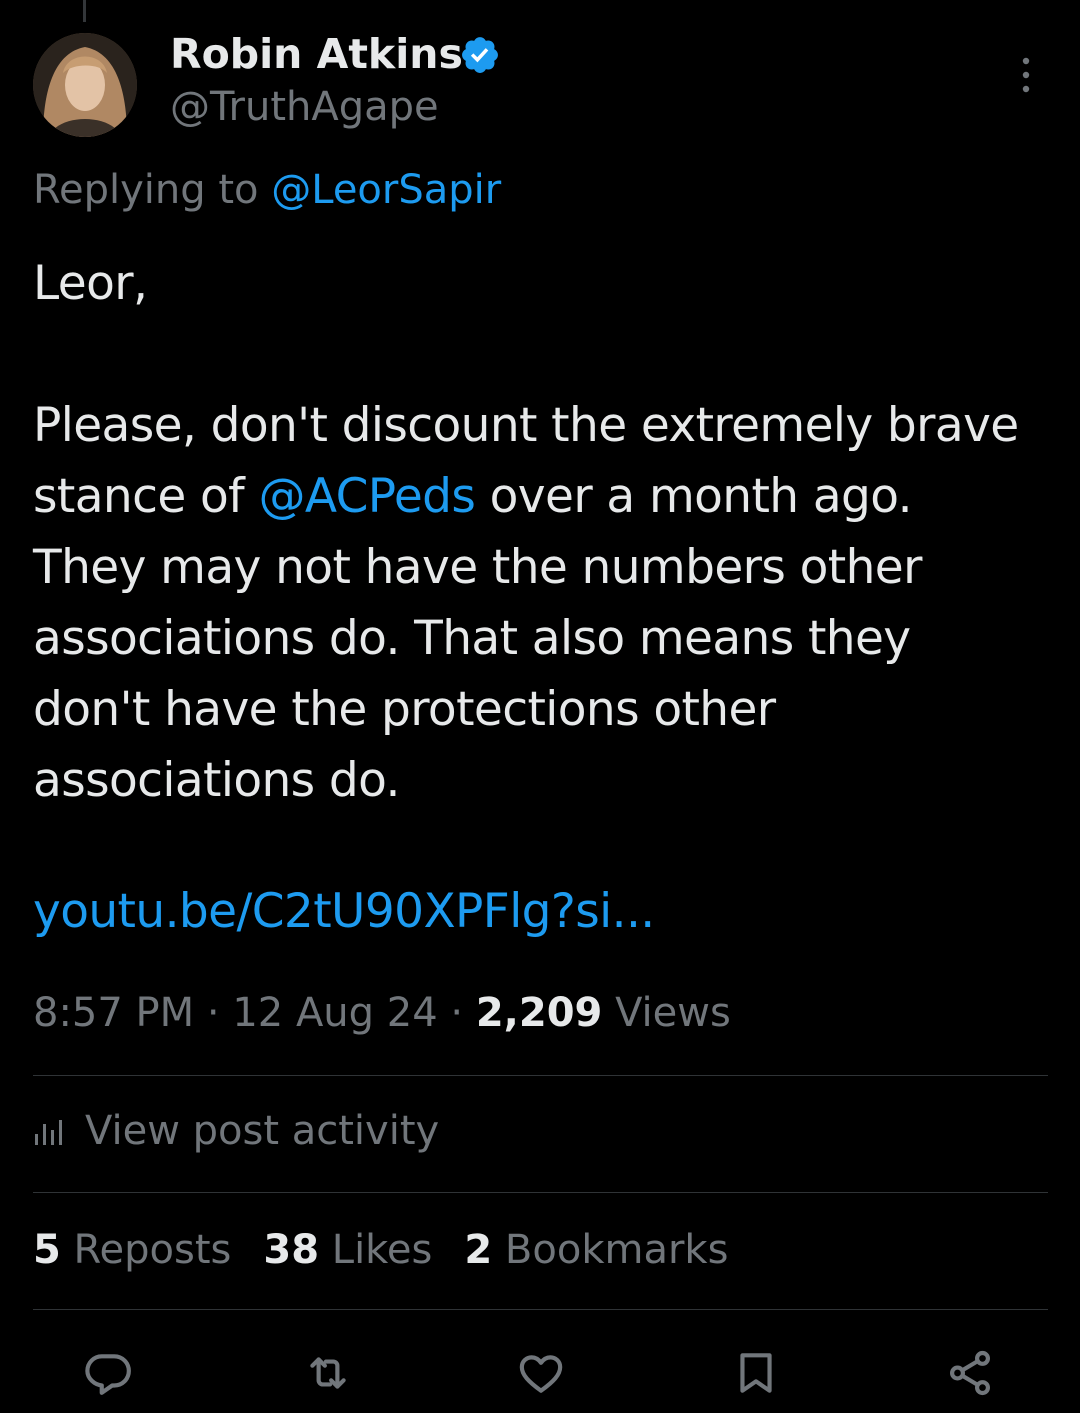  I want to click on bookmark-icon, so click(756, 1373).